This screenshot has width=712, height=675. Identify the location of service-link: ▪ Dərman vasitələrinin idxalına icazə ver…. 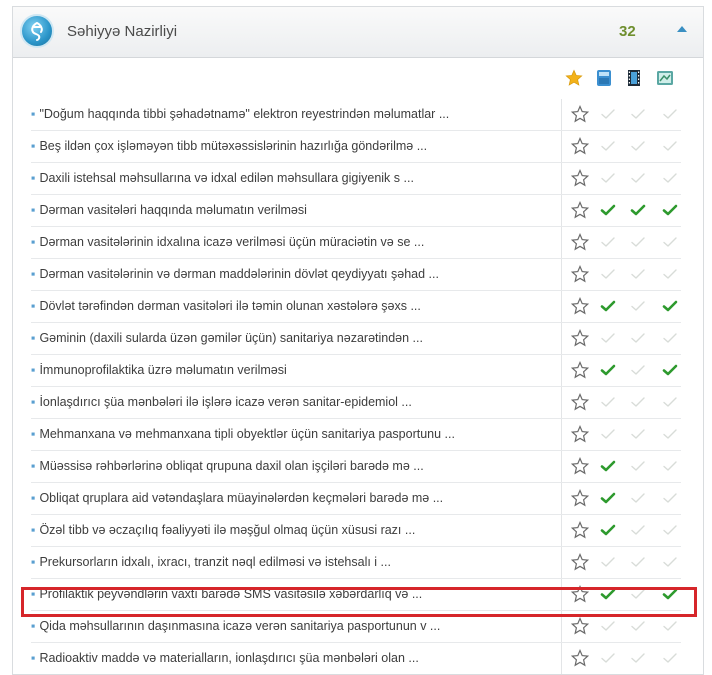
(293, 242).